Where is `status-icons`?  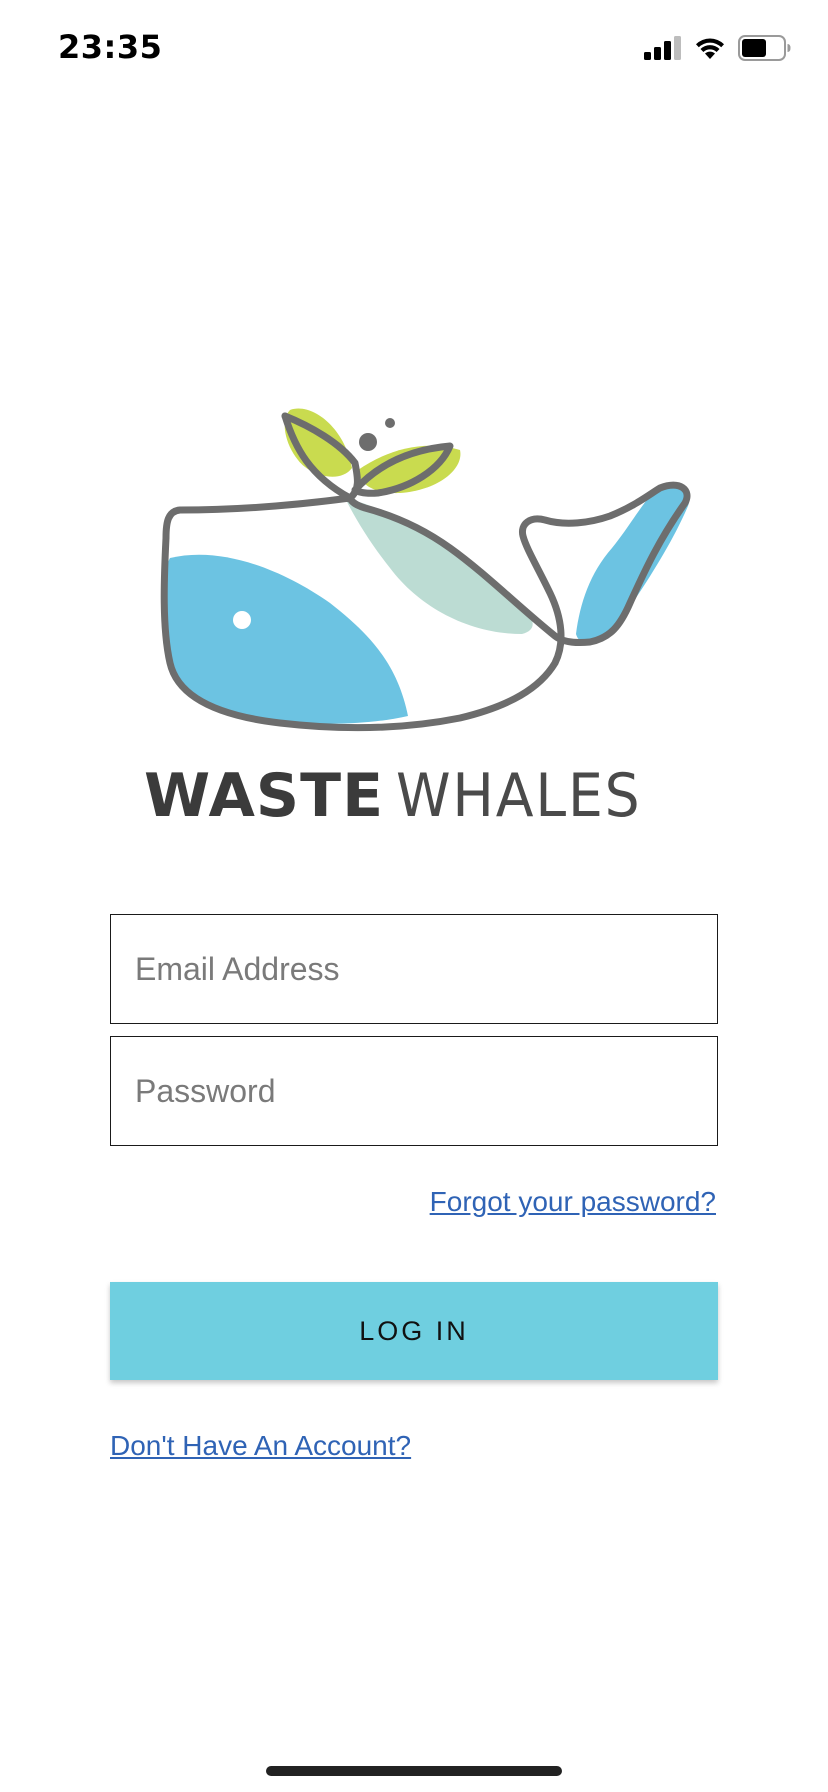 status-icons is located at coordinates (718, 50).